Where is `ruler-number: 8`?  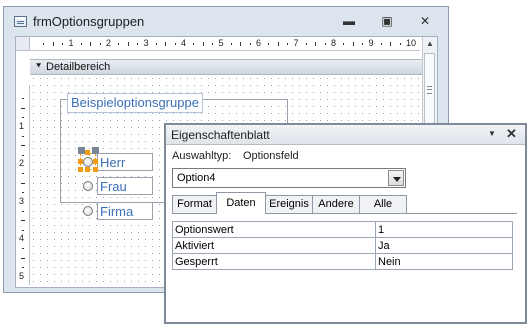 ruler-number: 8 is located at coordinates (334, 43).